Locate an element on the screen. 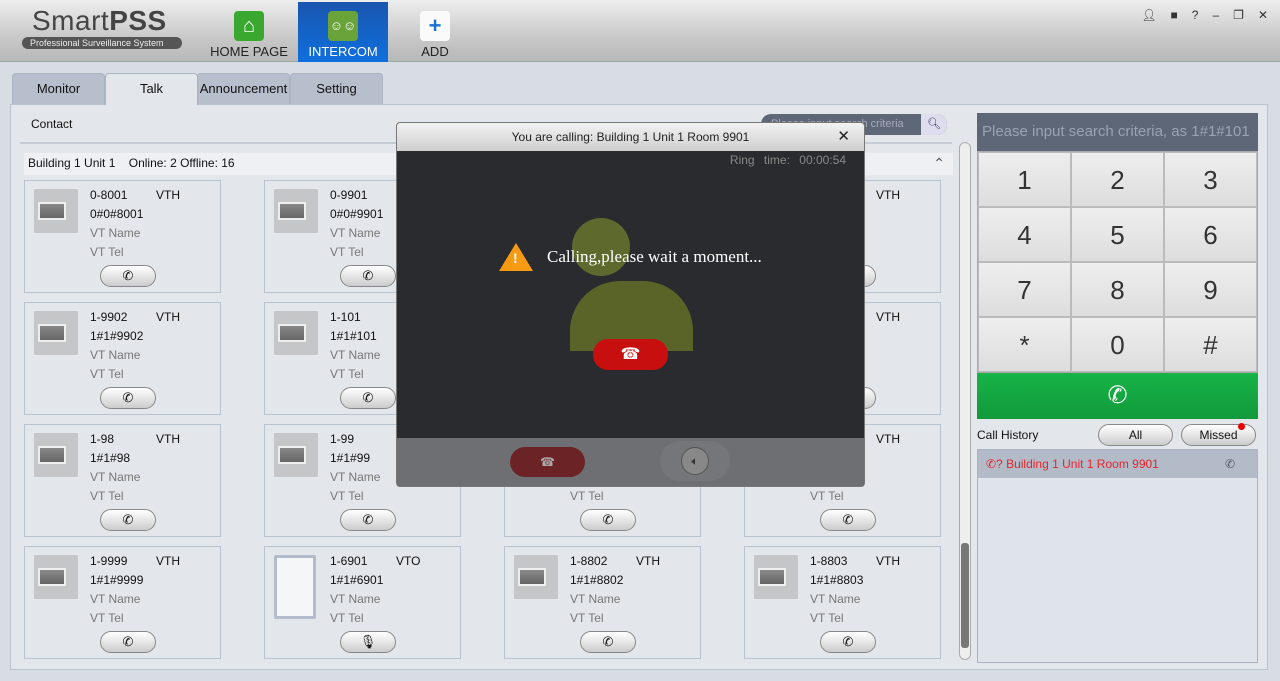 The width and height of the screenshot is (1280, 681). device-address: 1#1#101 is located at coordinates (353, 336).